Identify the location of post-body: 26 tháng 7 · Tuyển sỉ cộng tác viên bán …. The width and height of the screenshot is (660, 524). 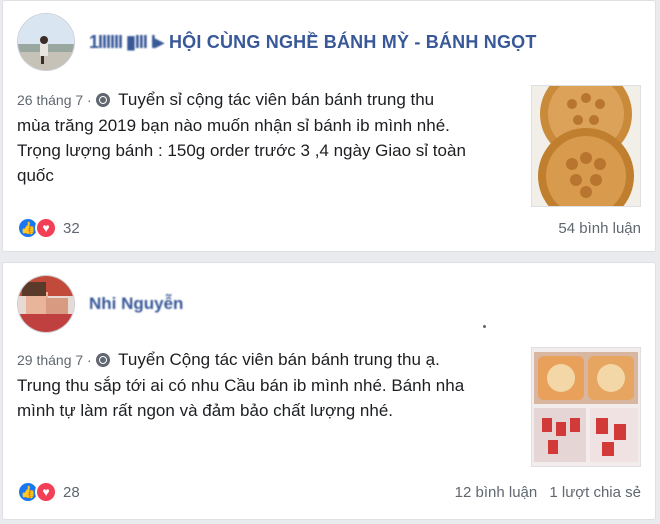
(262, 137).